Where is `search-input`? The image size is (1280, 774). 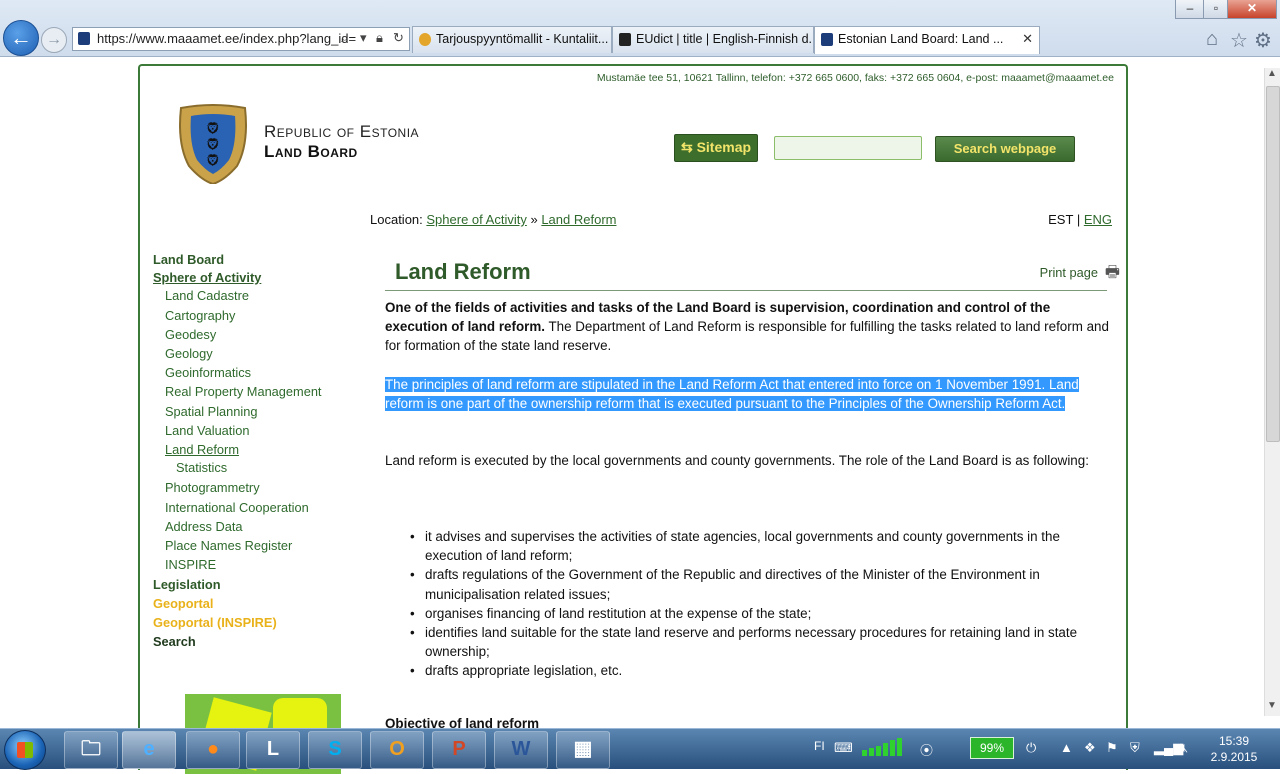 search-input is located at coordinates (848, 148).